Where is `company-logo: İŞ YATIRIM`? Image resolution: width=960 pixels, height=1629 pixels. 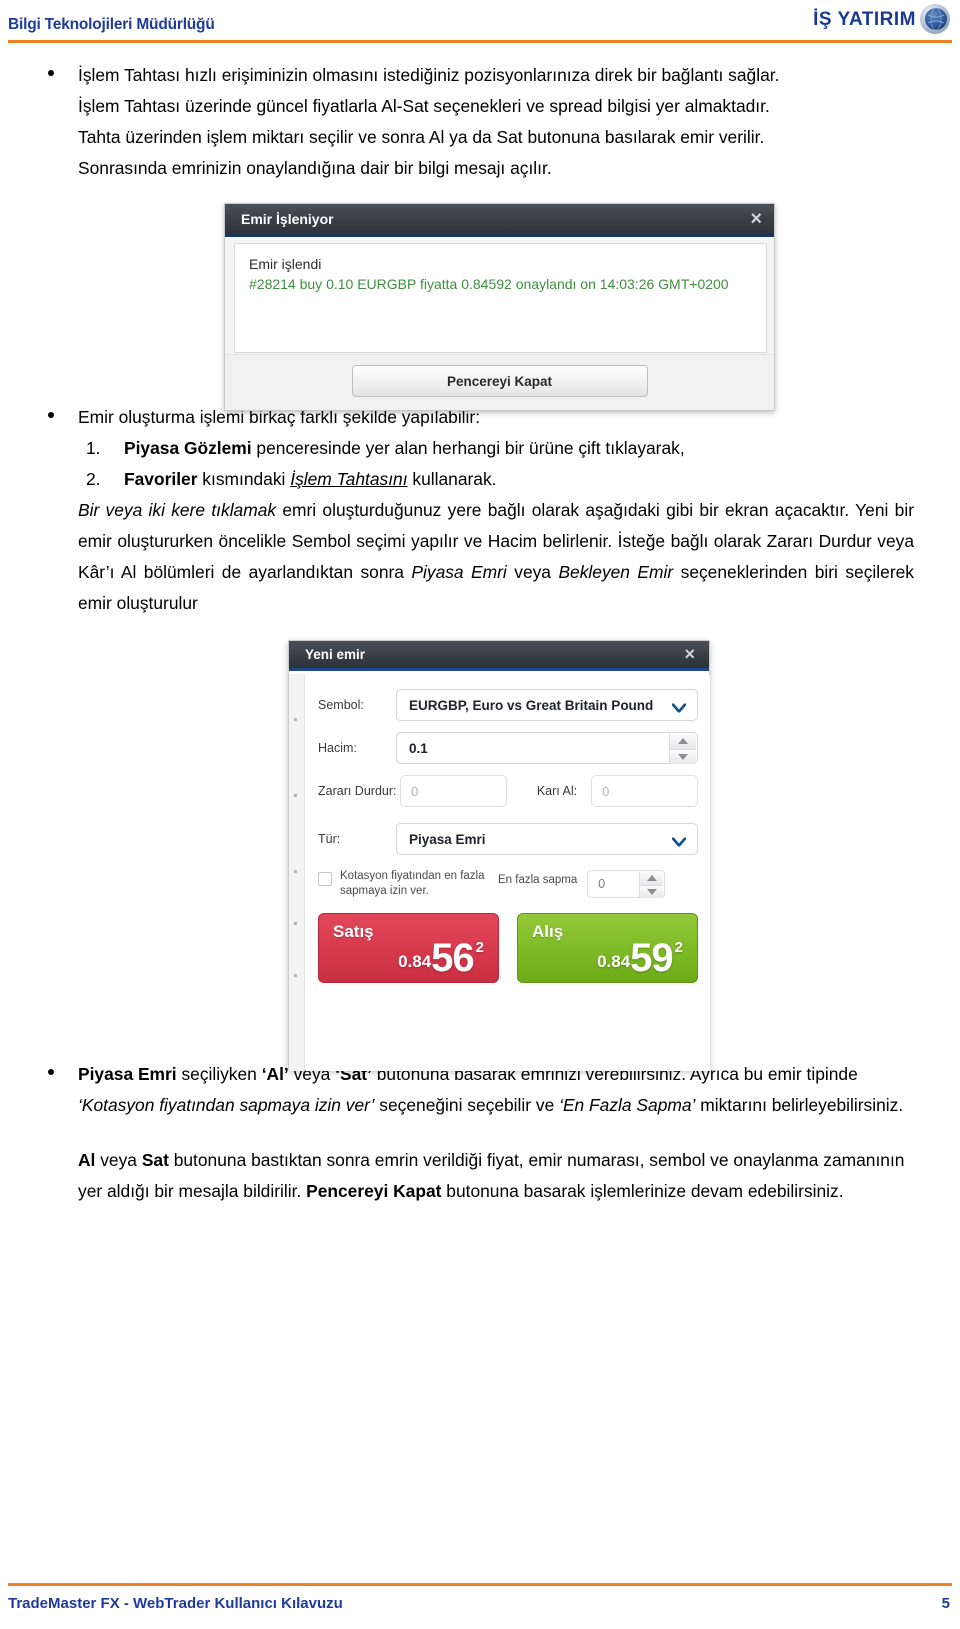
company-logo: İŞ YATIRIM is located at coordinates (882, 19).